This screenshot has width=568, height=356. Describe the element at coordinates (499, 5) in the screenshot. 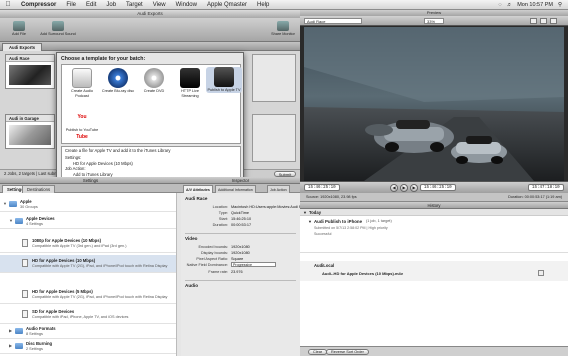

I see `wifi-icon: ◌` at that location.